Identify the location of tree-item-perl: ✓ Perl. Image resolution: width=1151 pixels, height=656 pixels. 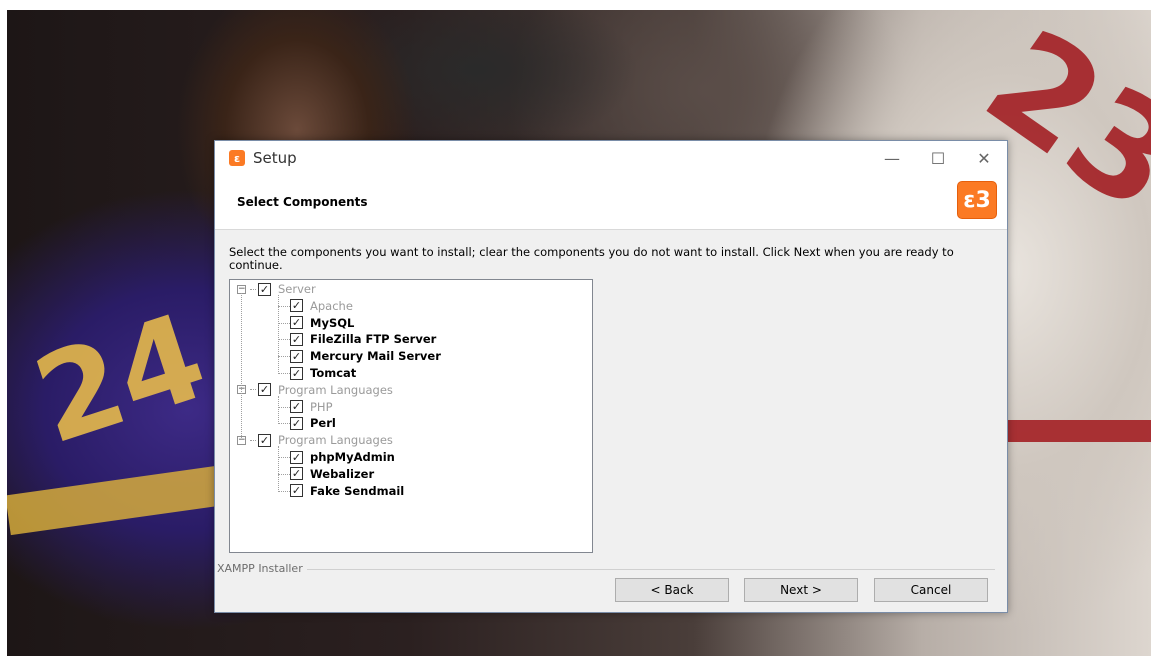
(313, 423).